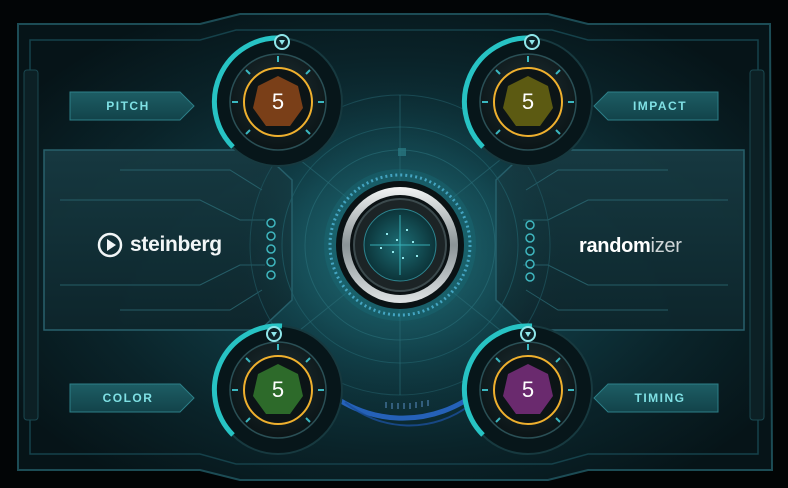 Image resolution: width=788 pixels, height=488 pixels. I want to click on color-label: COLOR, so click(128, 398).